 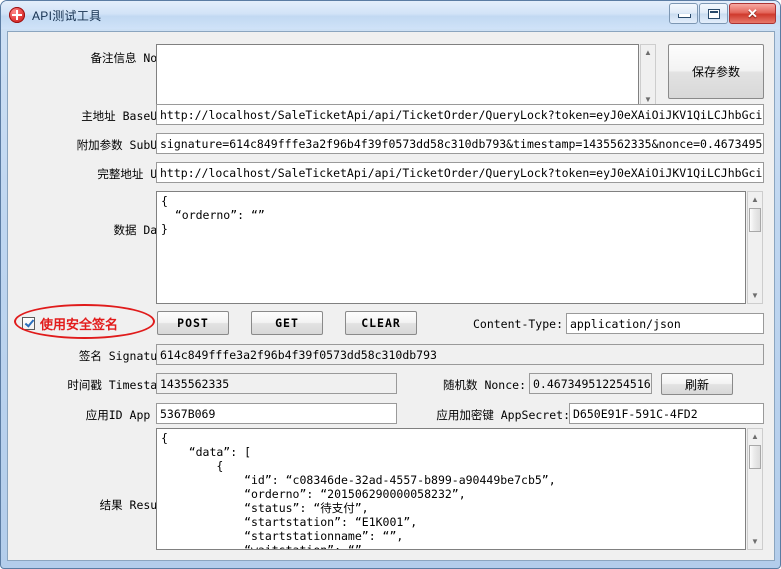 What do you see at coordinates (381, 323) in the screenshot?
I see `clear-button: CLEAR` at bounding box center [381, 323].